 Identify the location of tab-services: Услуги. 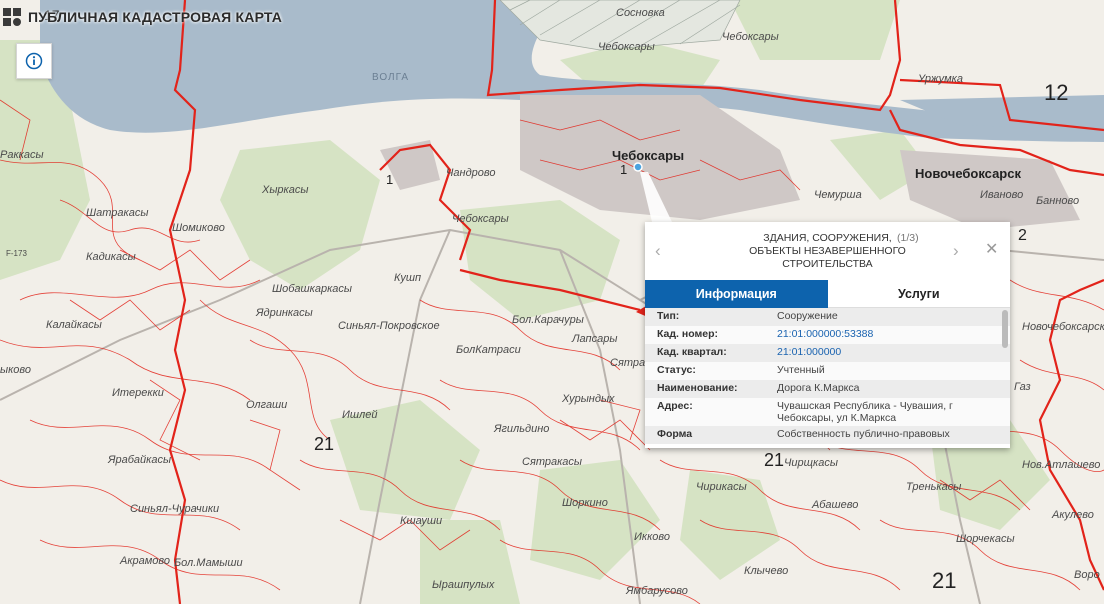
(918, 294).